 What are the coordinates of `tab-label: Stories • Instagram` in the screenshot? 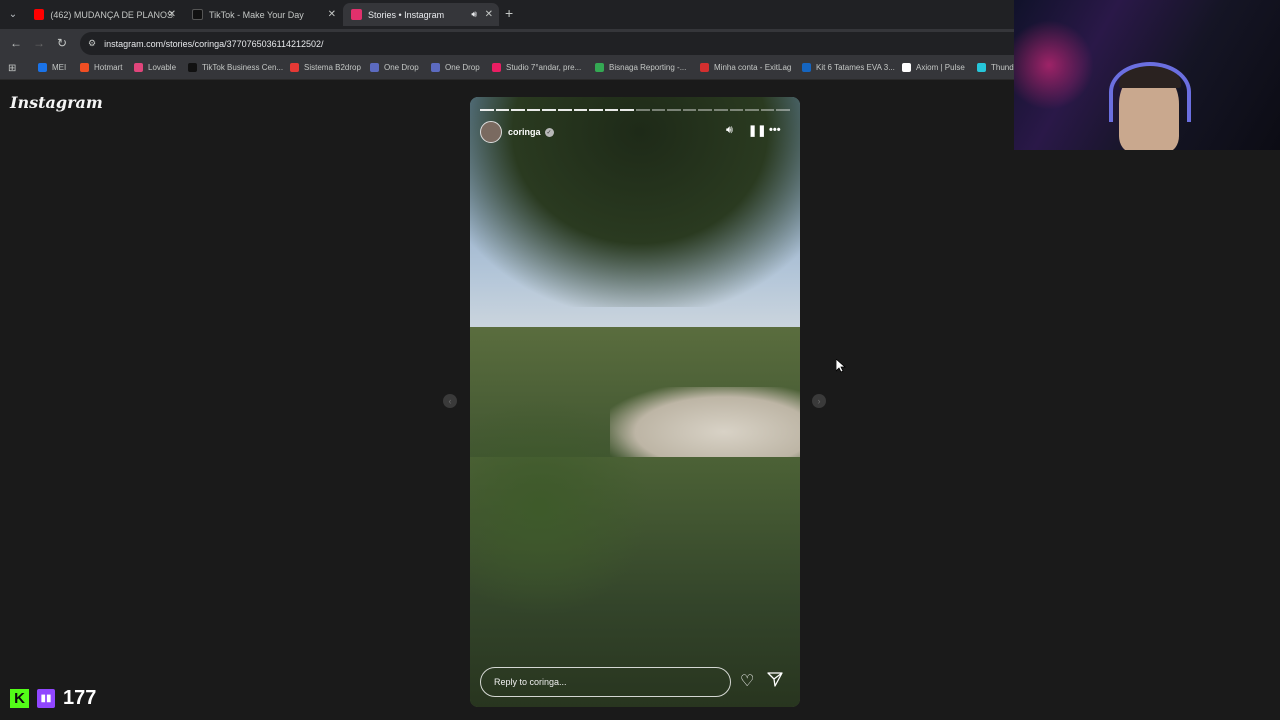 It's located at (406, 14).